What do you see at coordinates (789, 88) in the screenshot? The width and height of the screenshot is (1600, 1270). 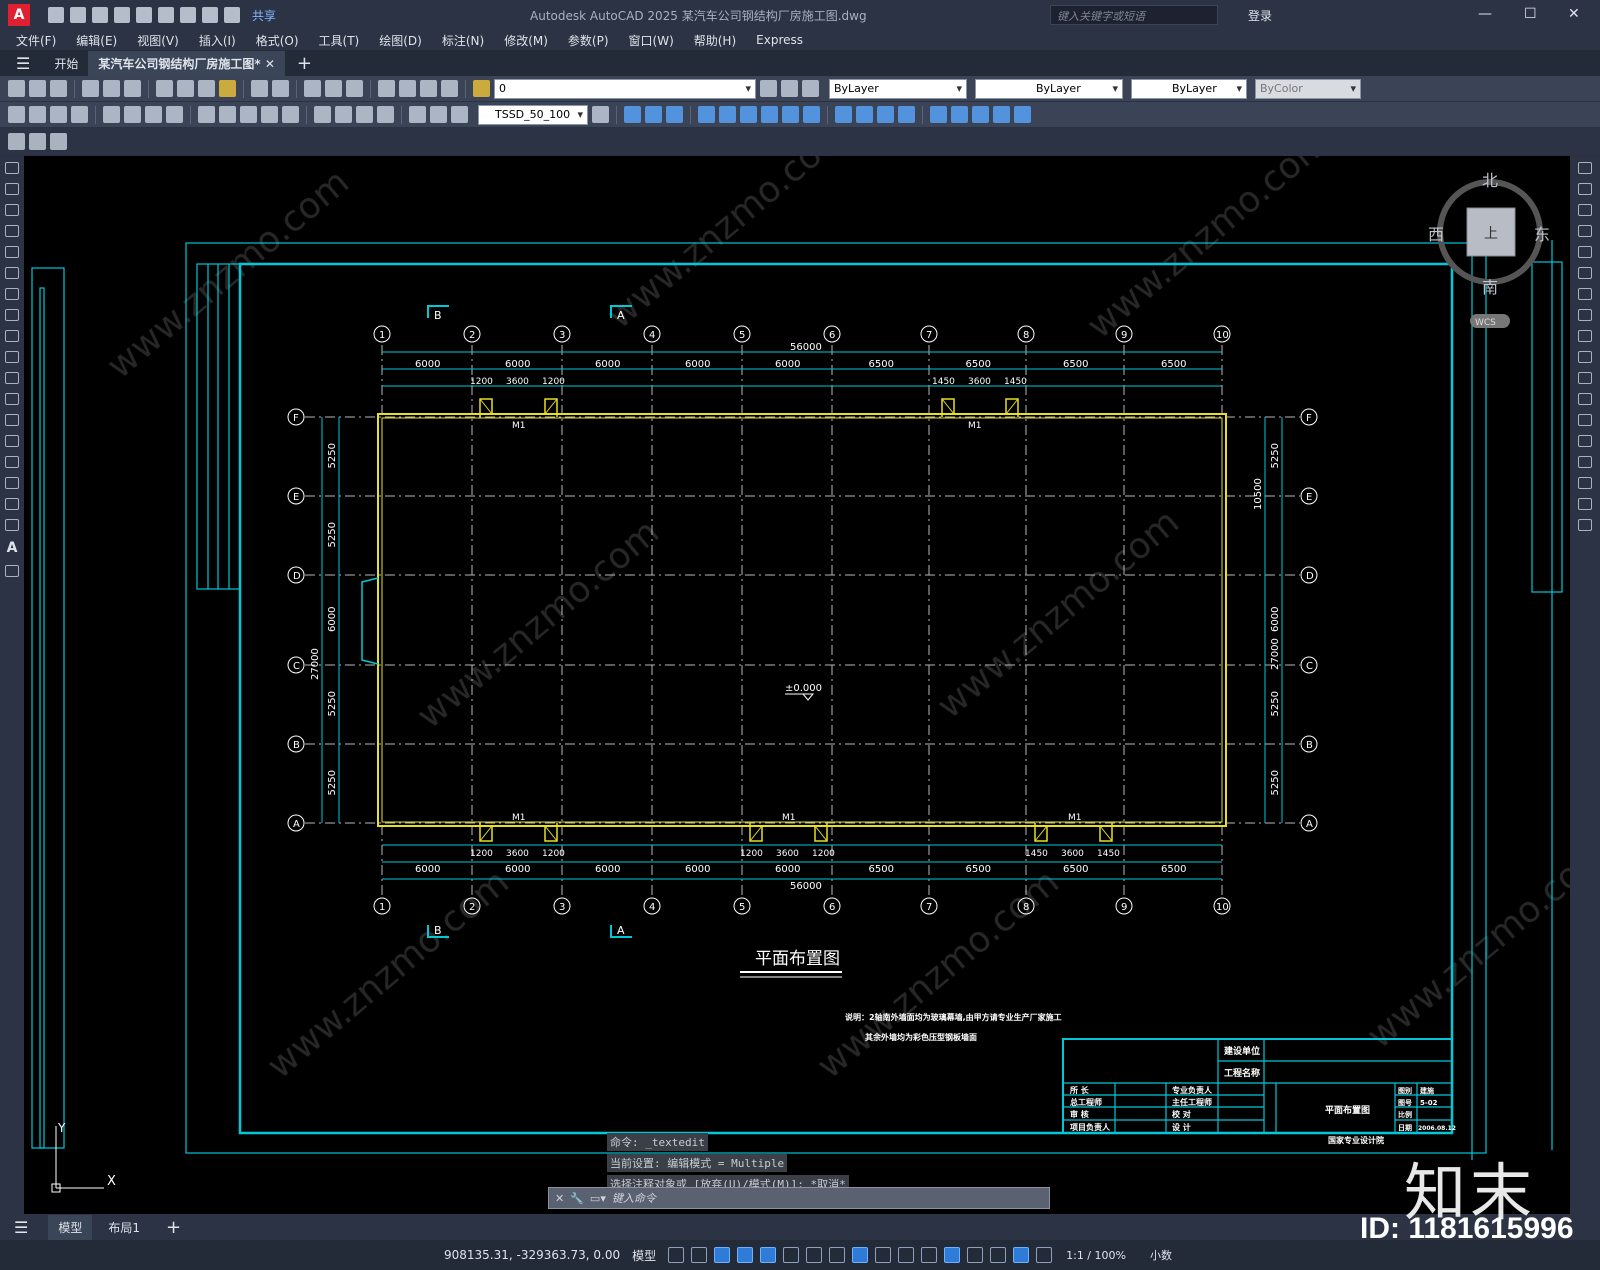 I see `layer-prev-icon` at bounding box center [789, 88].